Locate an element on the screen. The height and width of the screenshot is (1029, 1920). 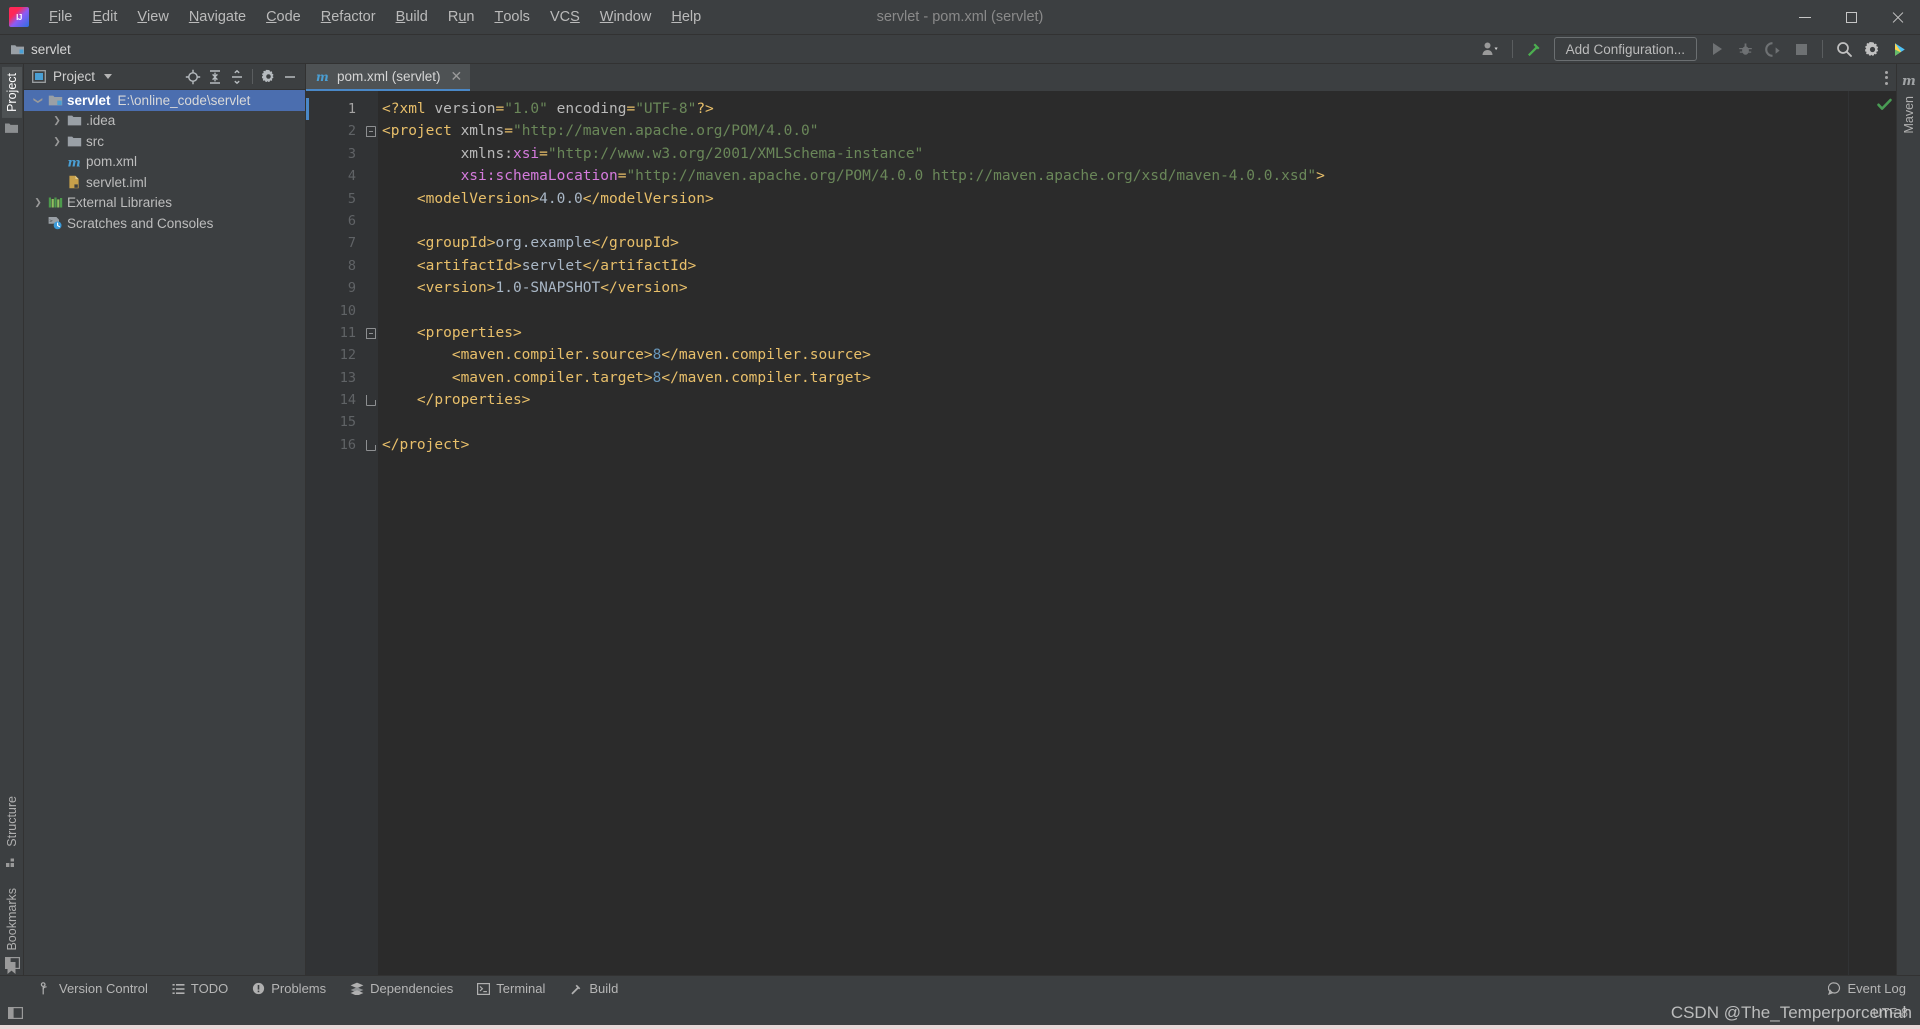
line-number: 8 is located at coordinates (351, 265).